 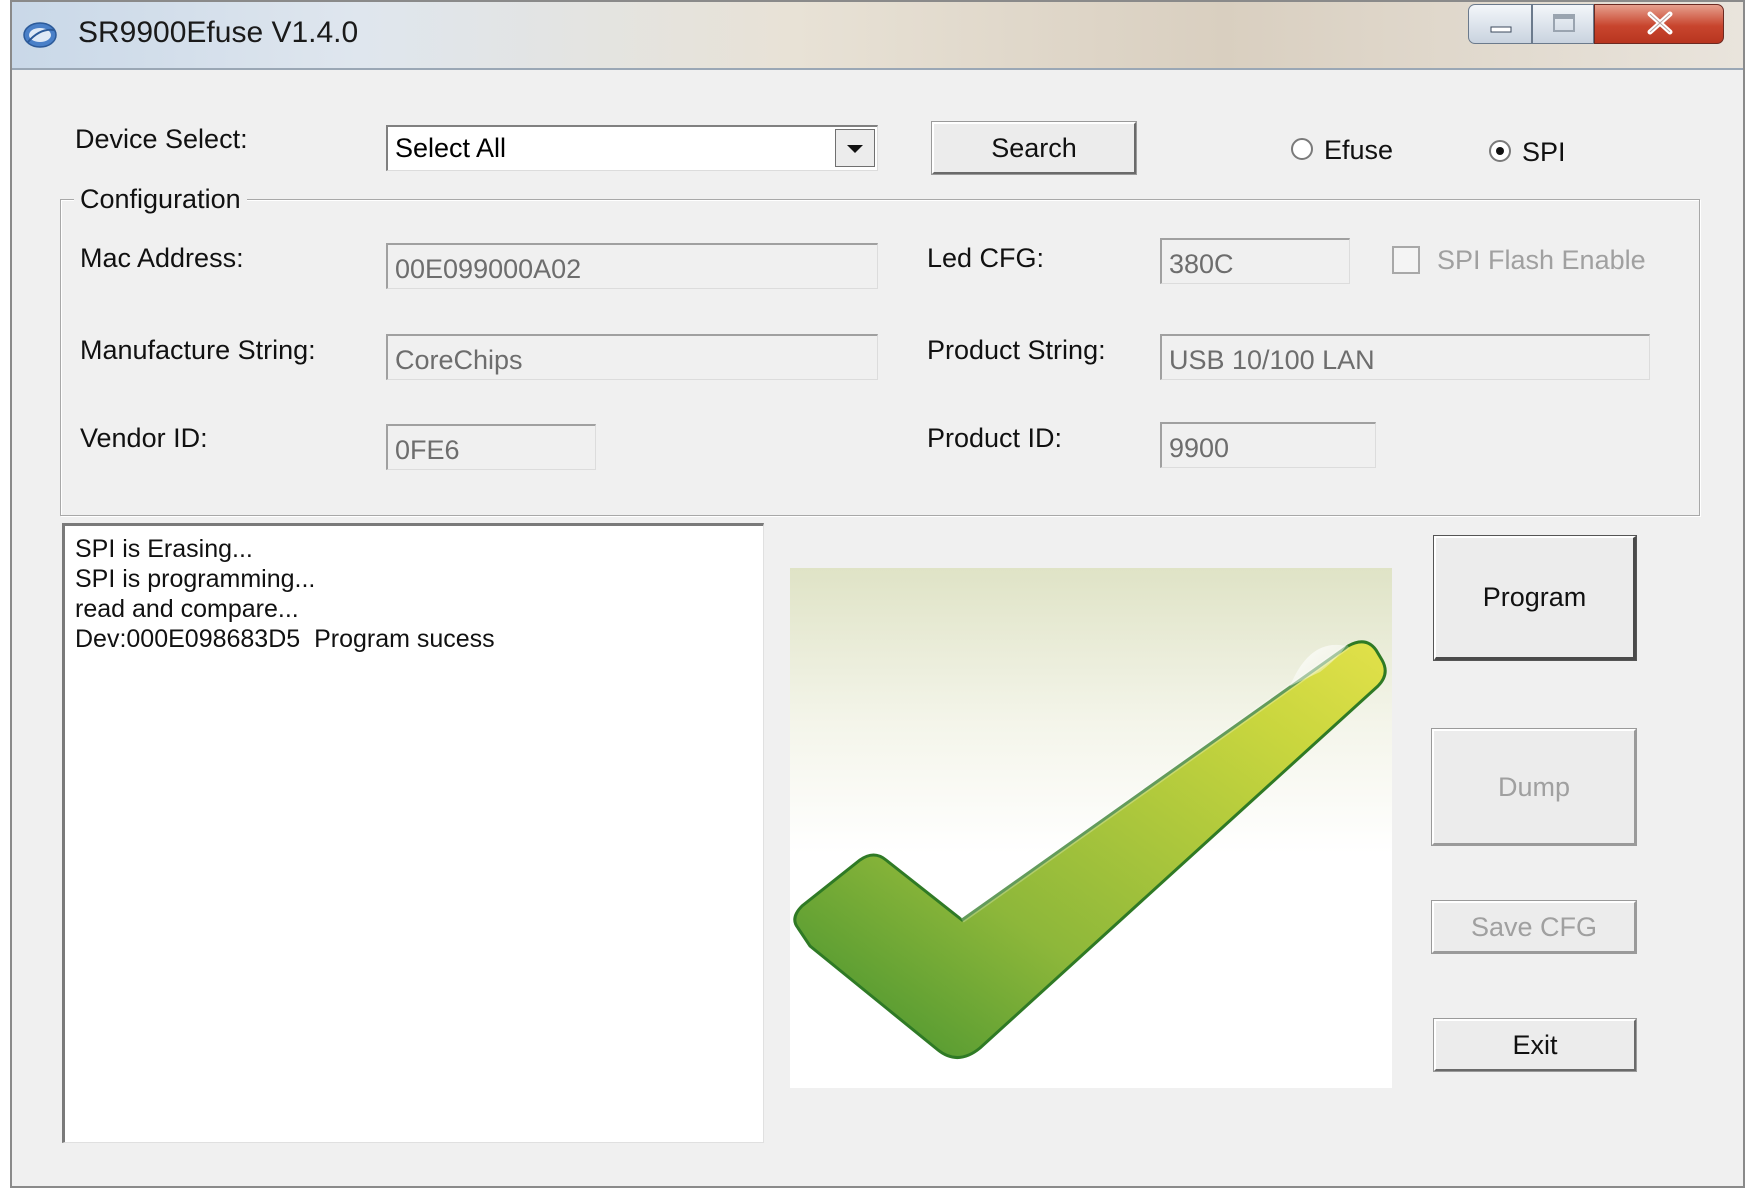 What do you see at coordinates (877, 36) in the screenshot?
I see `title-bar: SR9900Efuse V1.4.0` at bounding box center [877, 36].